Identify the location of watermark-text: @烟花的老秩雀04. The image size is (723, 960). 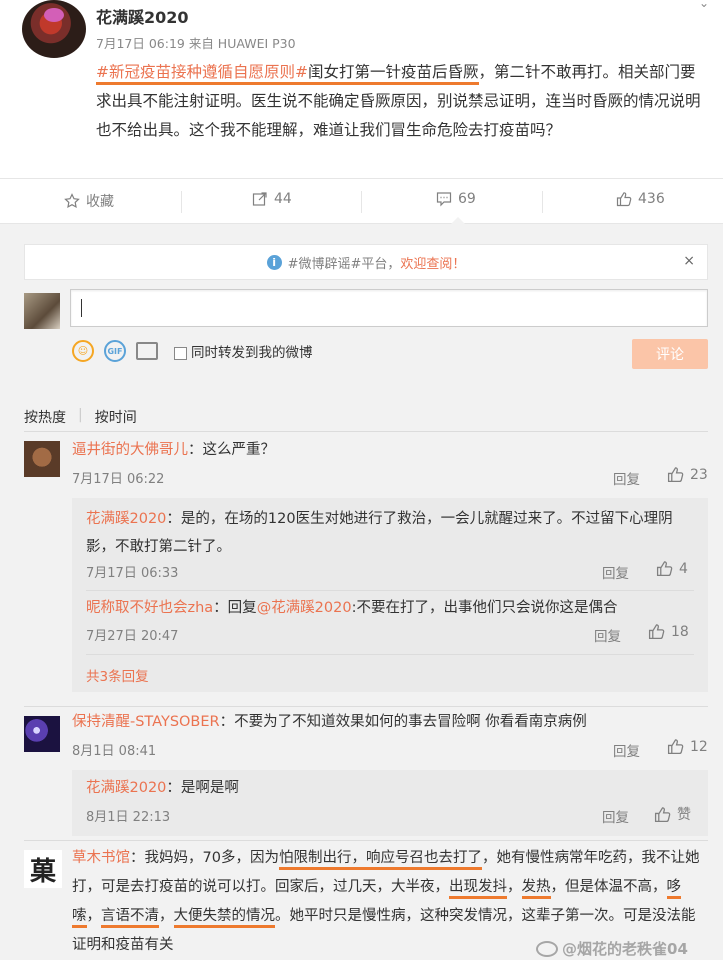
(625, 949).